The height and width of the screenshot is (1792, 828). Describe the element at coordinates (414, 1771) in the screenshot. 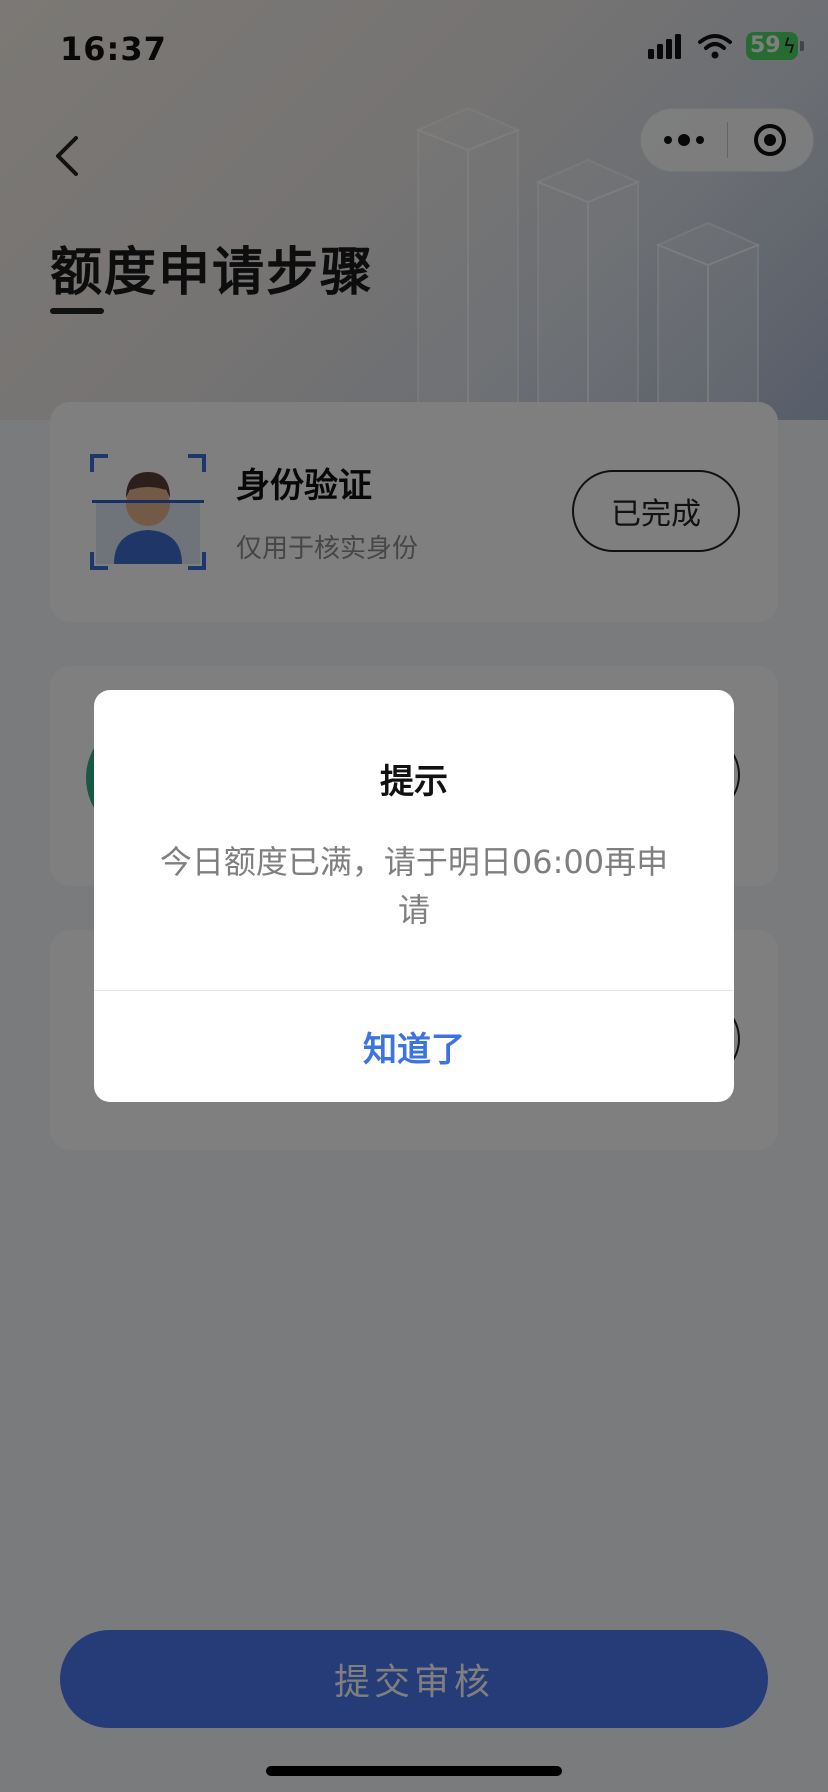

I see `home-indicator` at that location.